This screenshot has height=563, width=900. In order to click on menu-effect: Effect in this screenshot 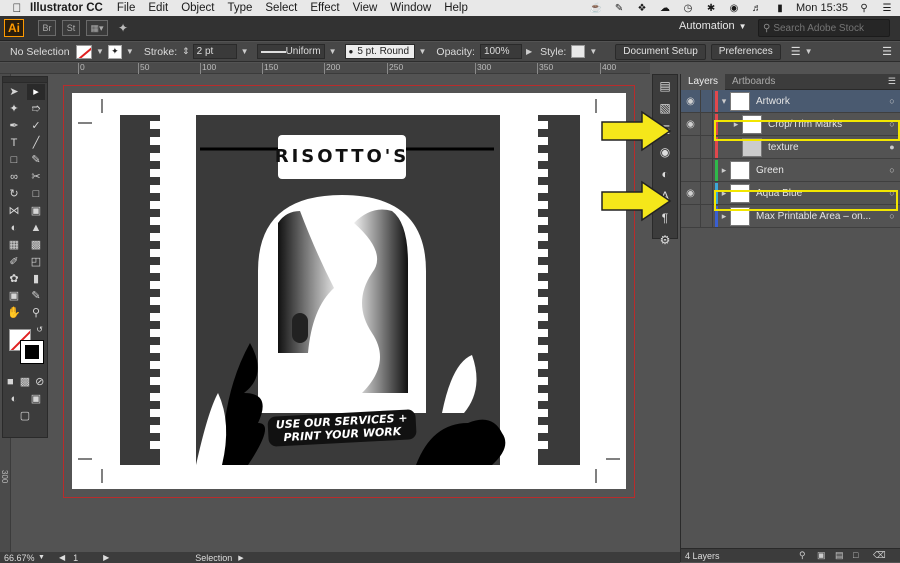, I will do `click(324, 8)`.